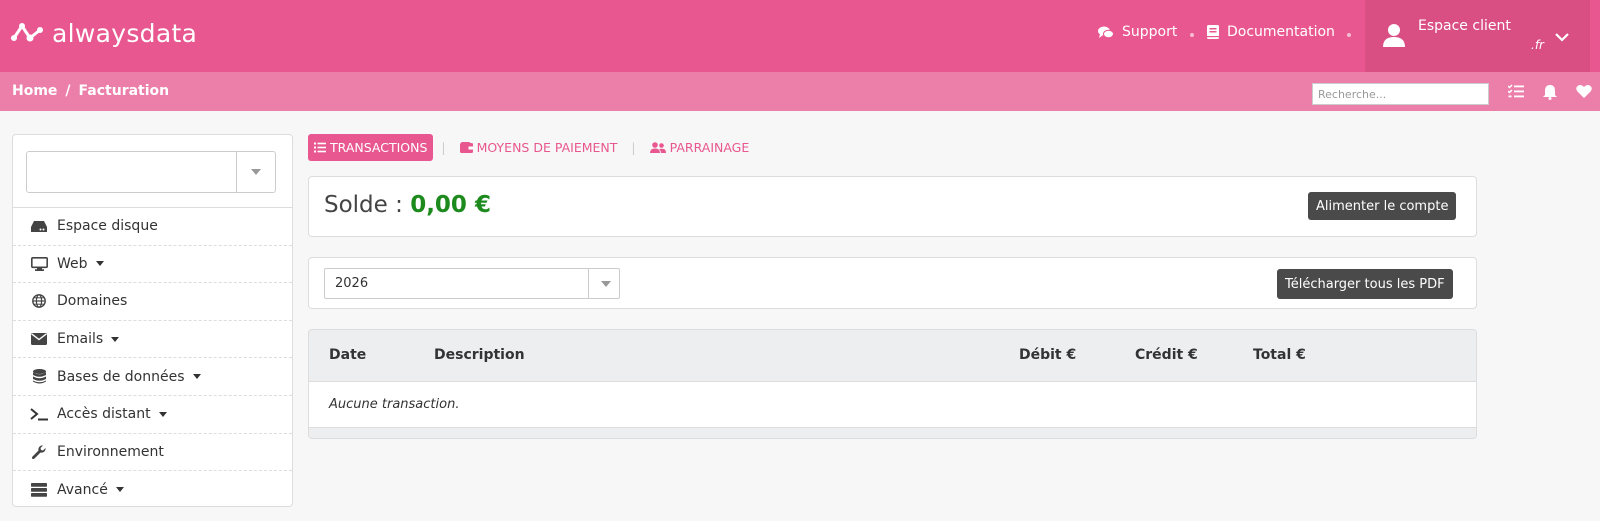 This screenshot has width=1600, height=521. What do you see at coordinates (152, 340) in the screenshot?
I see `sidebar-item-emails: Emails` at bounding box center [152, 340].